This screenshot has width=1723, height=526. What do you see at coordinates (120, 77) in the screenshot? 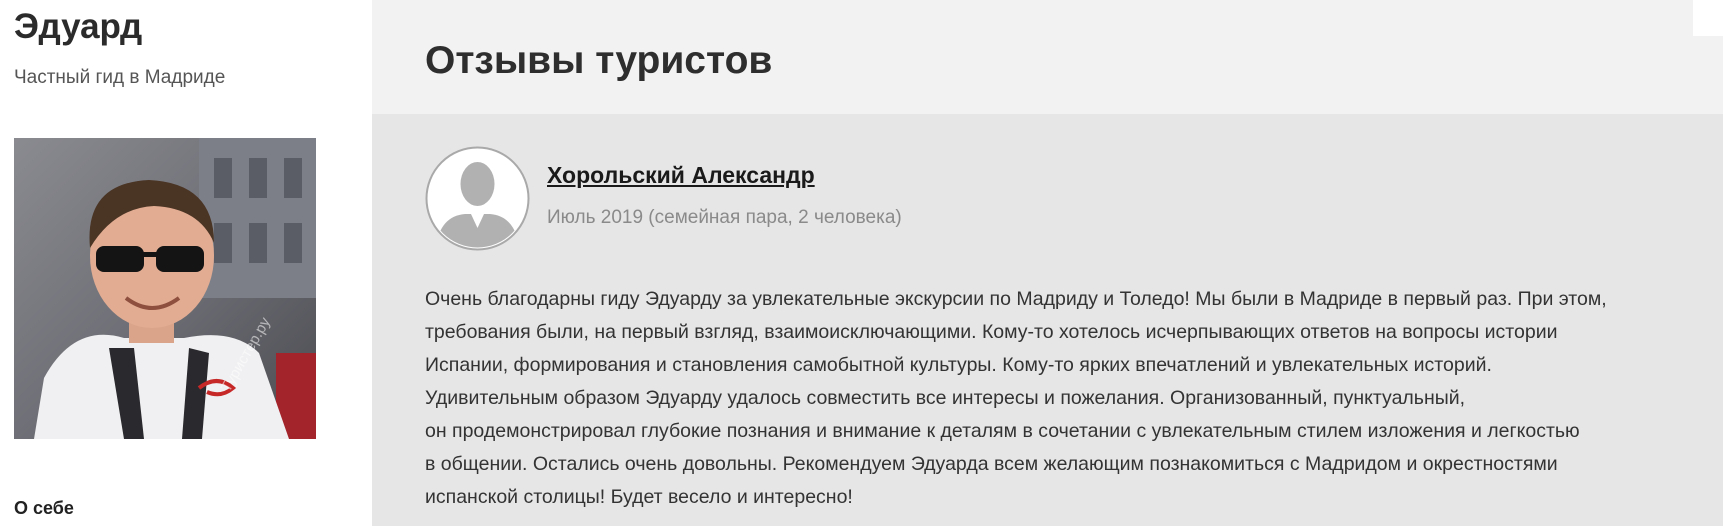
I see `guide-subtitle: Частный гид в Мадриде` at bounding box center [120, 77].